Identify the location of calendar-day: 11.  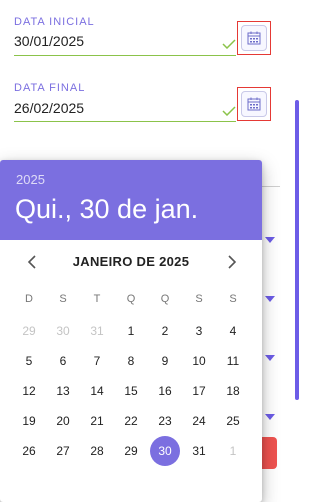
(233, 361).